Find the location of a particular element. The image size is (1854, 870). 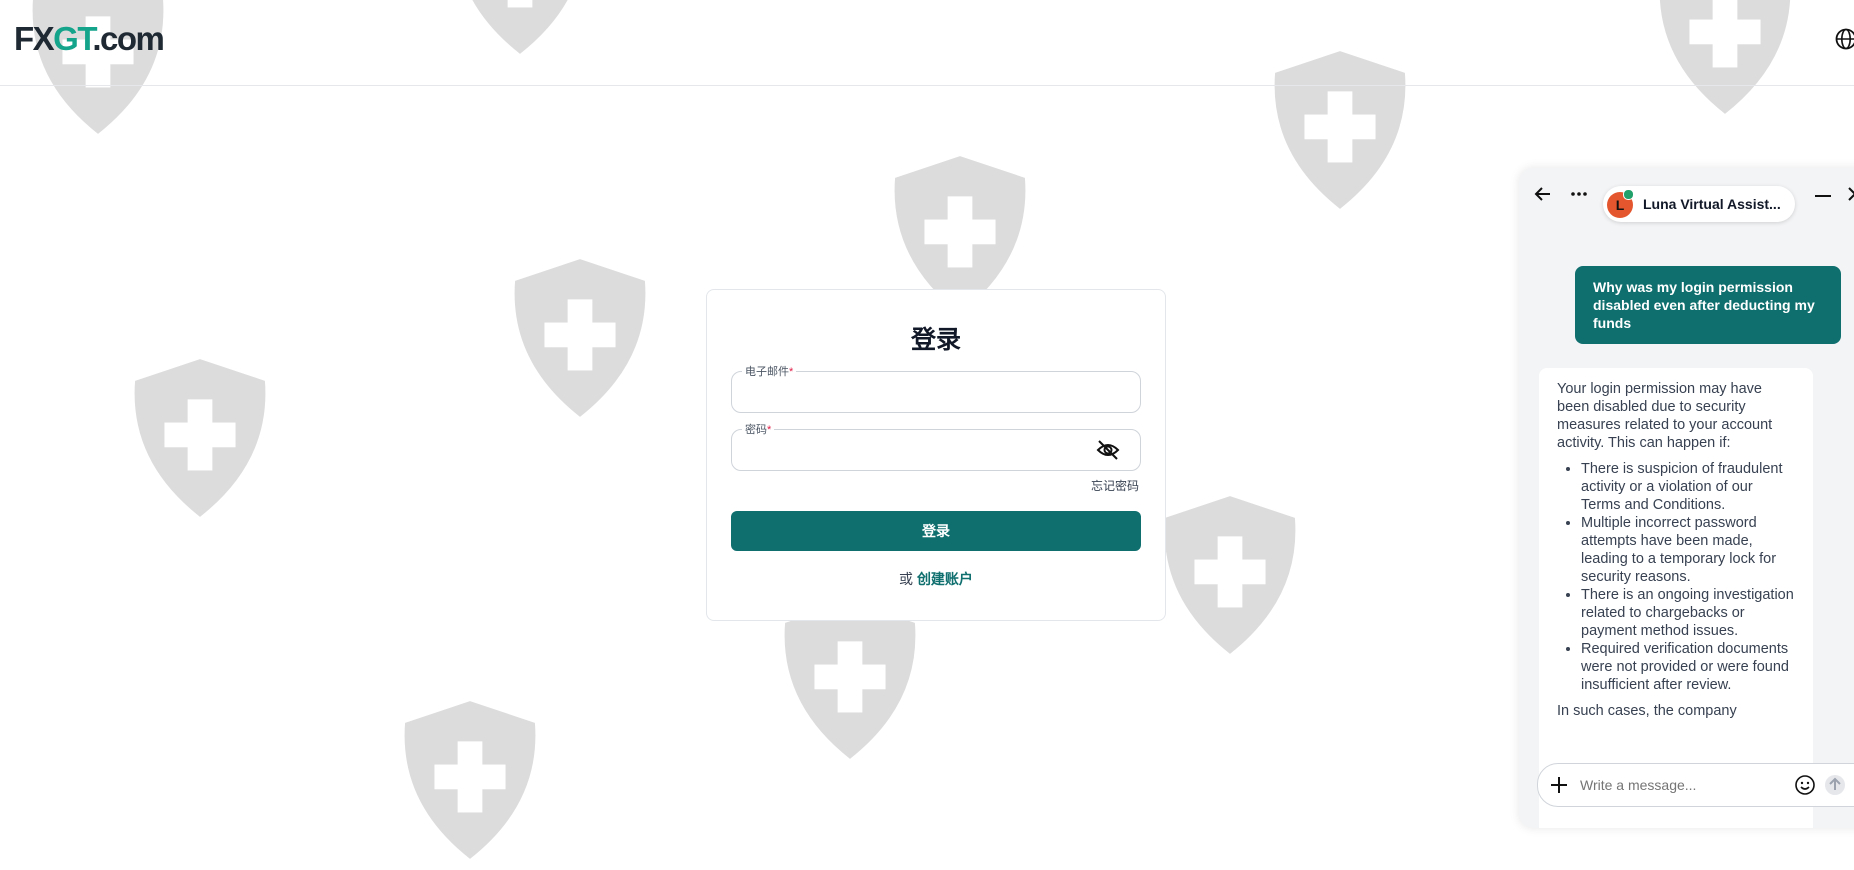

logo-accent: GT is located at coordinates (72, 38).